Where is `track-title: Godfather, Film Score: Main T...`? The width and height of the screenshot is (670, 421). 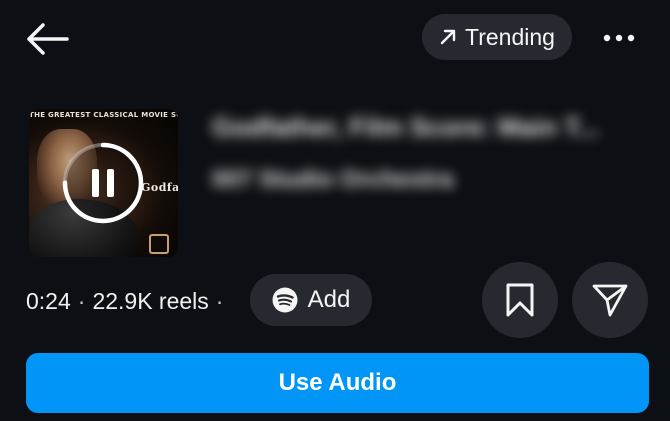 track-title: Godfather, Film Score: Main T... is located at coordinates (406, 127).